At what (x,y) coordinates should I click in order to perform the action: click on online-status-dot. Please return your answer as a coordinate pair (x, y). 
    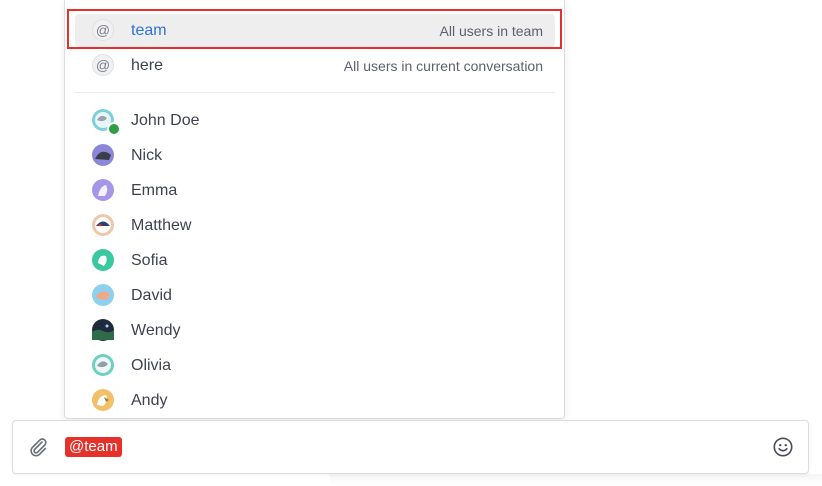
    Looking at the image, I should click on (114, 129).